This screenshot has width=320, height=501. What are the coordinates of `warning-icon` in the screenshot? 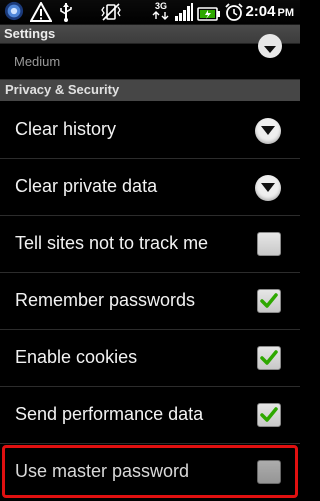 It's located at (41, 12).